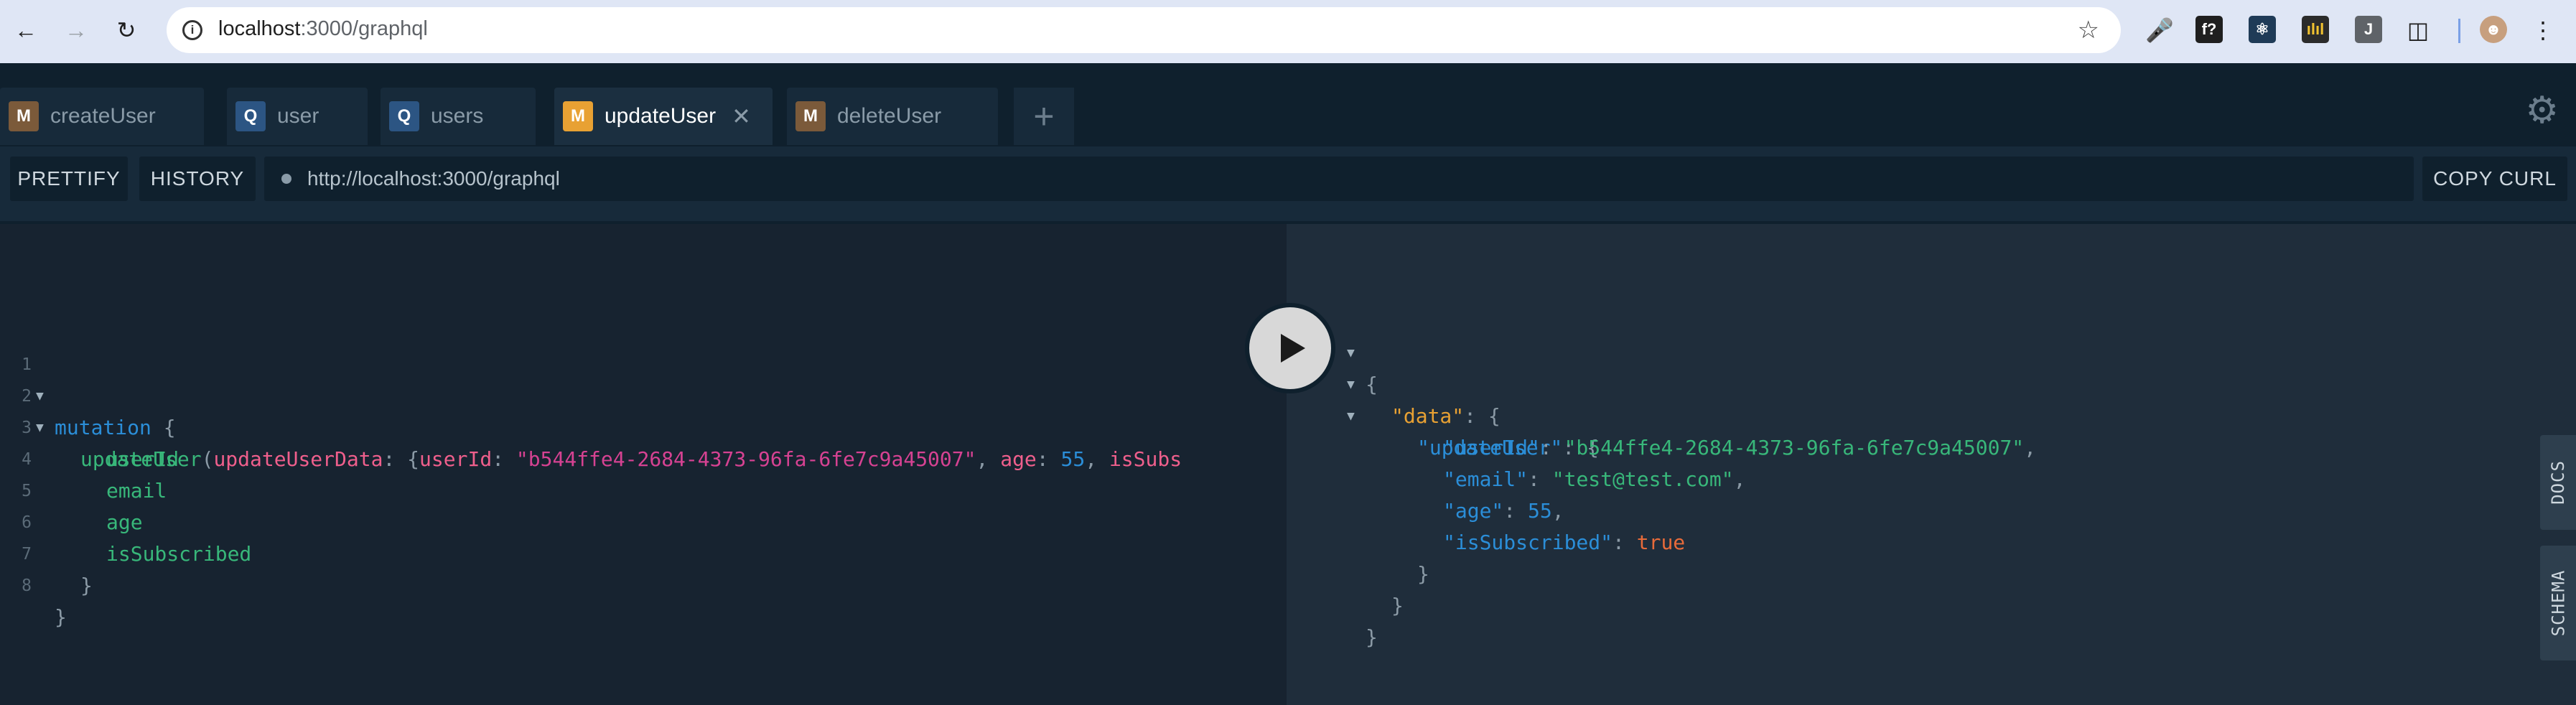 This screenshot has height=705, width=2576. Describe the element at coordinates (69, 179) in the screenshot. I see `prettify-button: PRETTIFY` at that location.